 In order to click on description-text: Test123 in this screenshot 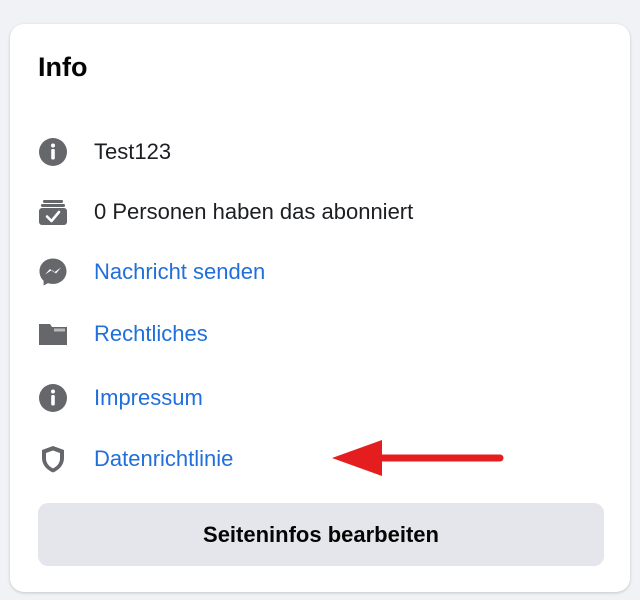, I will do `click(133, 151)`.